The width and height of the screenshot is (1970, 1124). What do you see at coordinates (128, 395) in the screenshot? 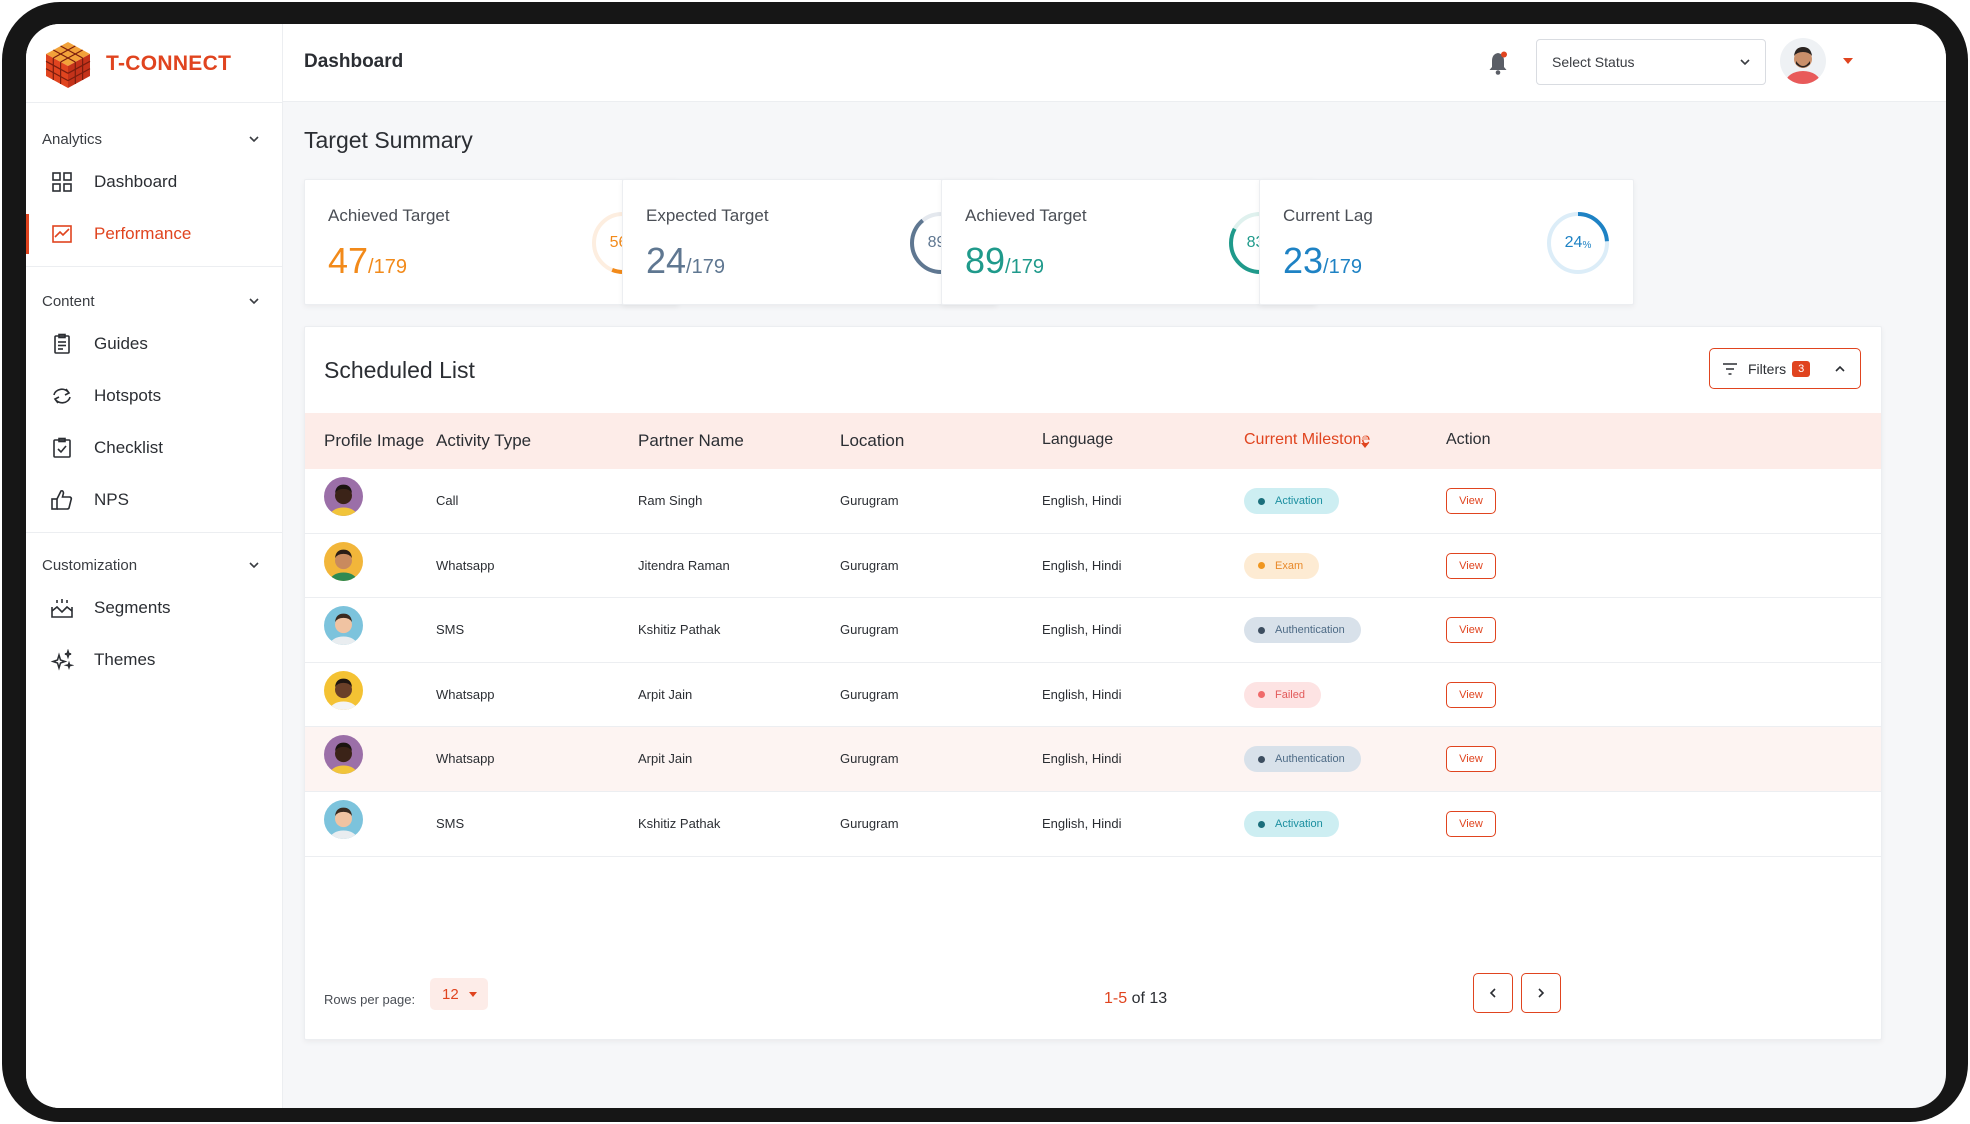
I see `sidebar-item-label: Hotspots` at bounding box center [128, 395].